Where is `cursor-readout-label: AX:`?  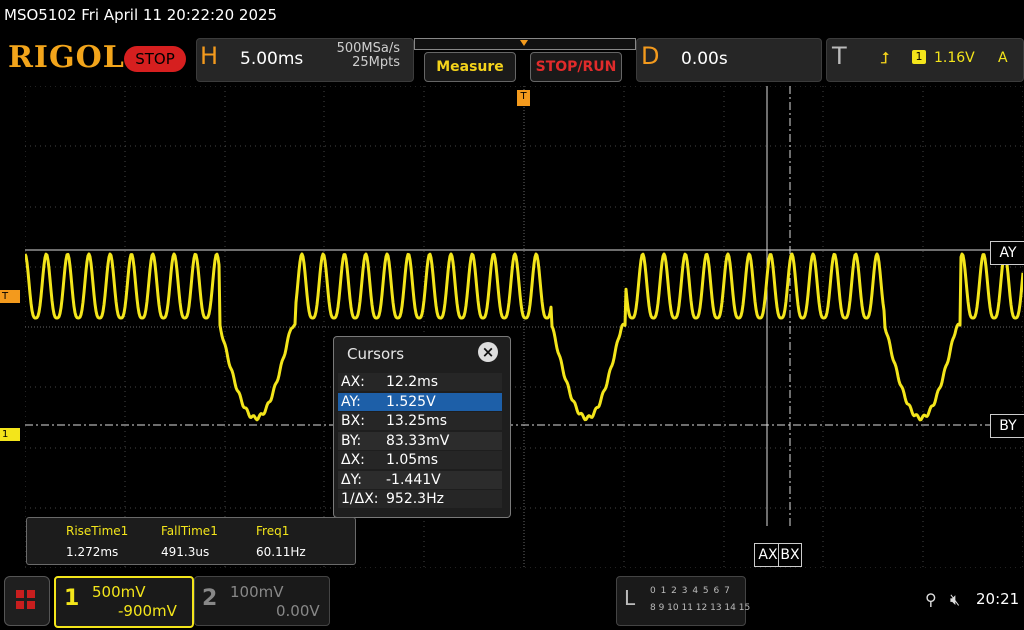
cursor-readout-label: AX: is located at coordinates (353, 382).